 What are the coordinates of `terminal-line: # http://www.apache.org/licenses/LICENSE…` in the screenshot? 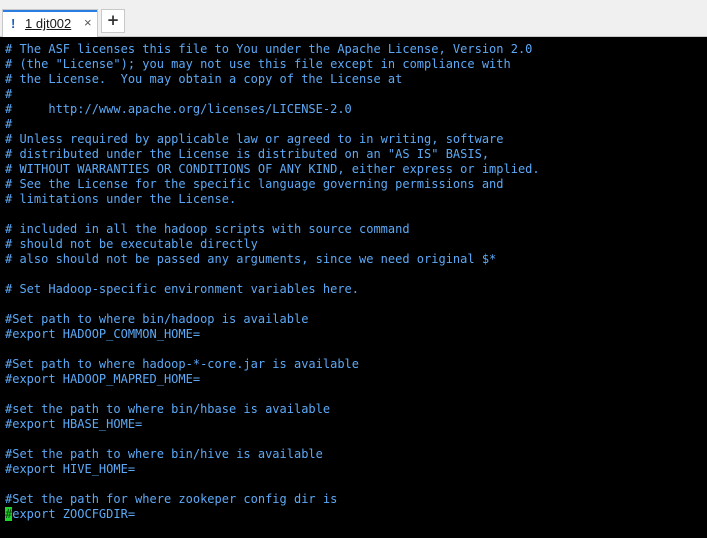 It's located at (178, 109).